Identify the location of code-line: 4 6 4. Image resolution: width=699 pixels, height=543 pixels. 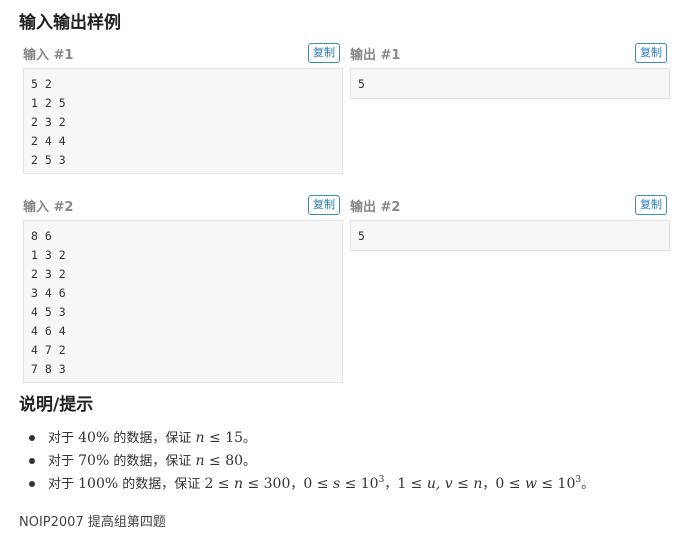
(48, 331).